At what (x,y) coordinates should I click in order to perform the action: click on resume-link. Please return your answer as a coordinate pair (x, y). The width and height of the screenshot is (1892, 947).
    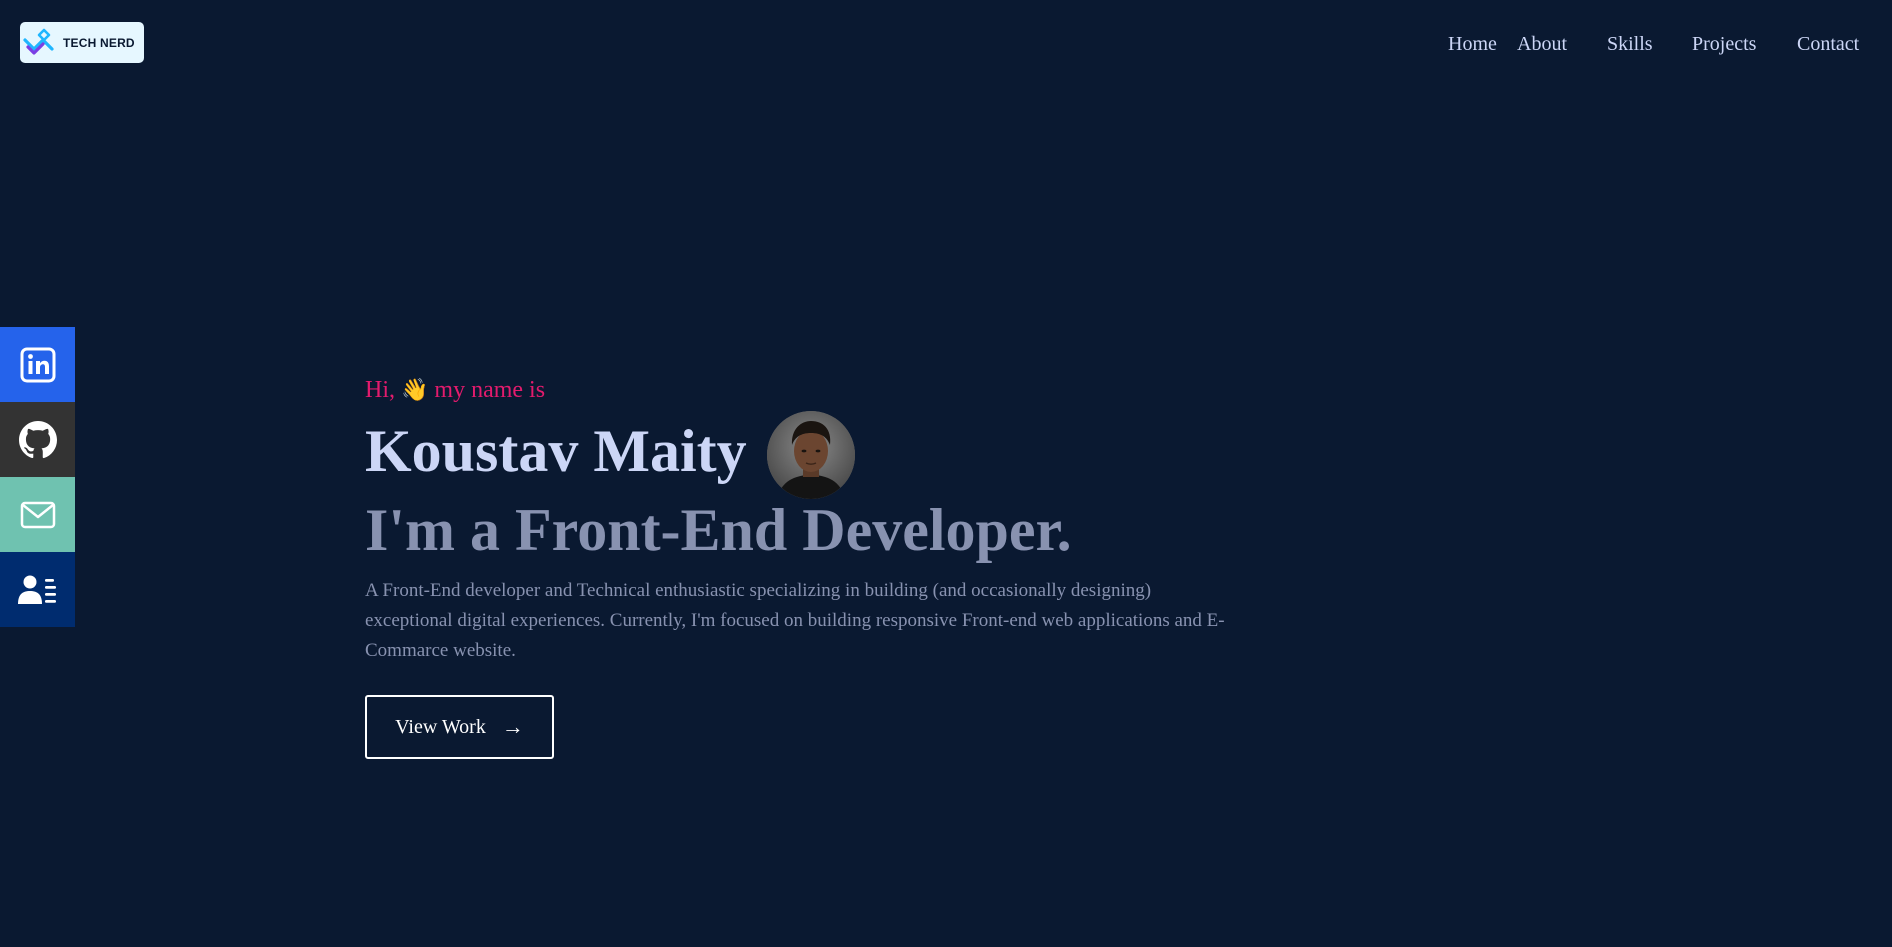
    Looking at the image, I should click on (37, 589).